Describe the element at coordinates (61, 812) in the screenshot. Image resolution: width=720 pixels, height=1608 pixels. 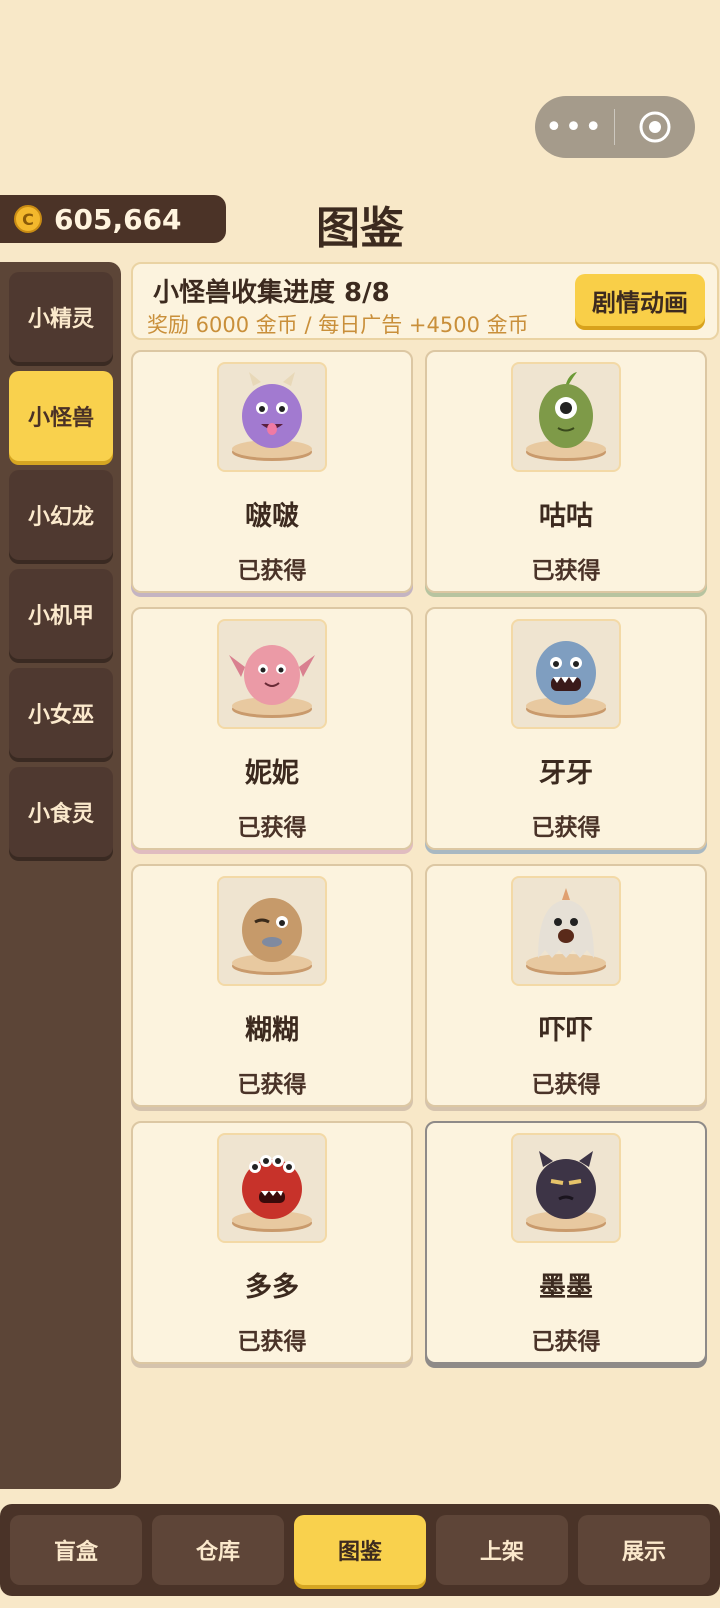
I see `sidebar-item-shiling: 小食灵` at that location.